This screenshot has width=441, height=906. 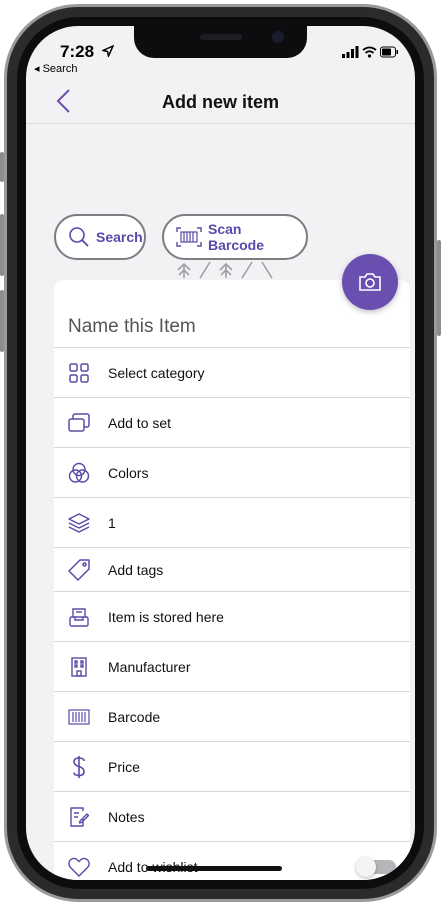 I want to click on camera-icon, so click(x=370, y=282).